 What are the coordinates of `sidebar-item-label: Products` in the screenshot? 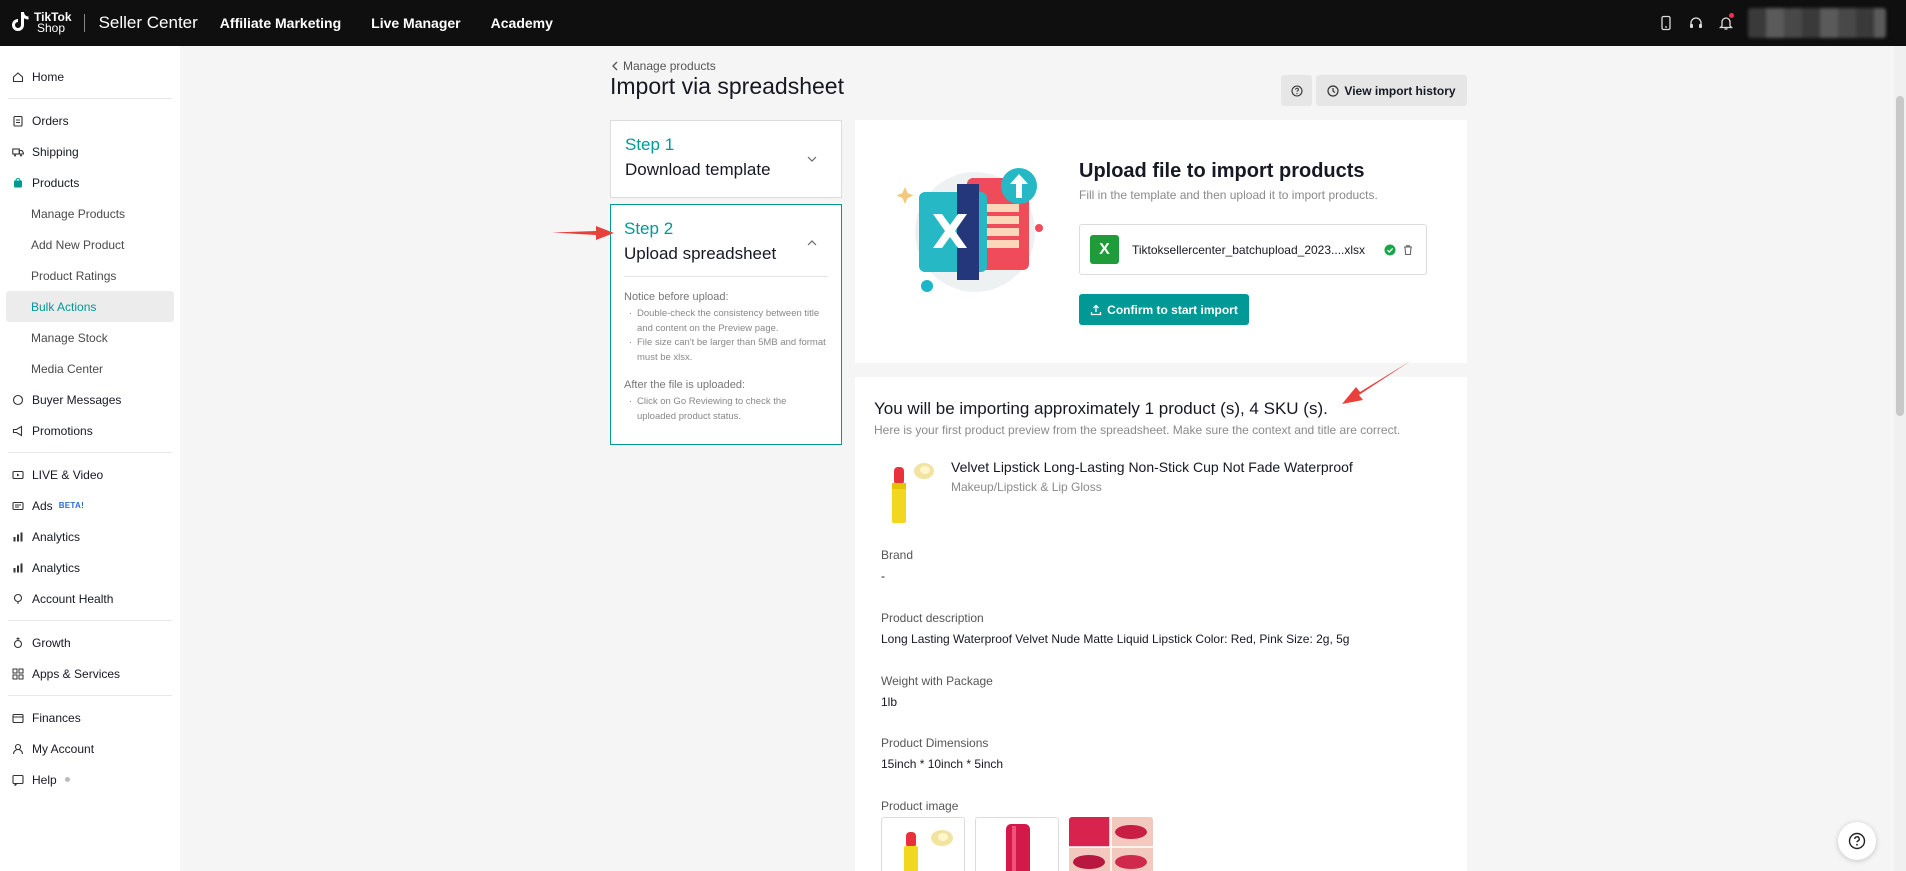 It's located at (56, 182).